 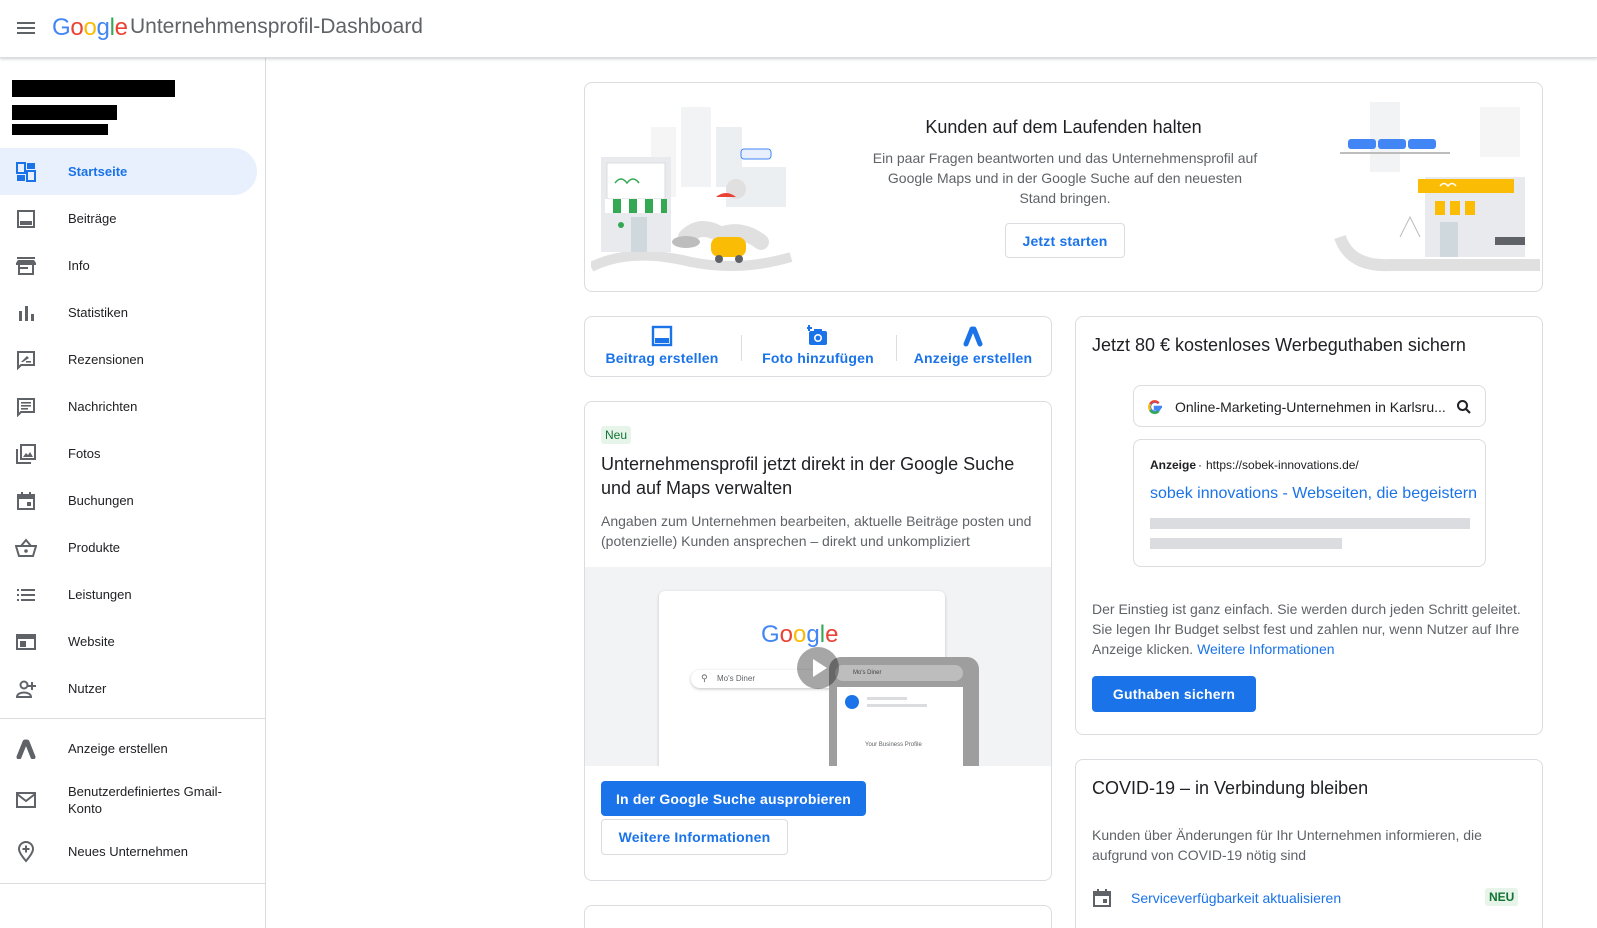 I want to click on search-icon, so click(x=1464, y=407).